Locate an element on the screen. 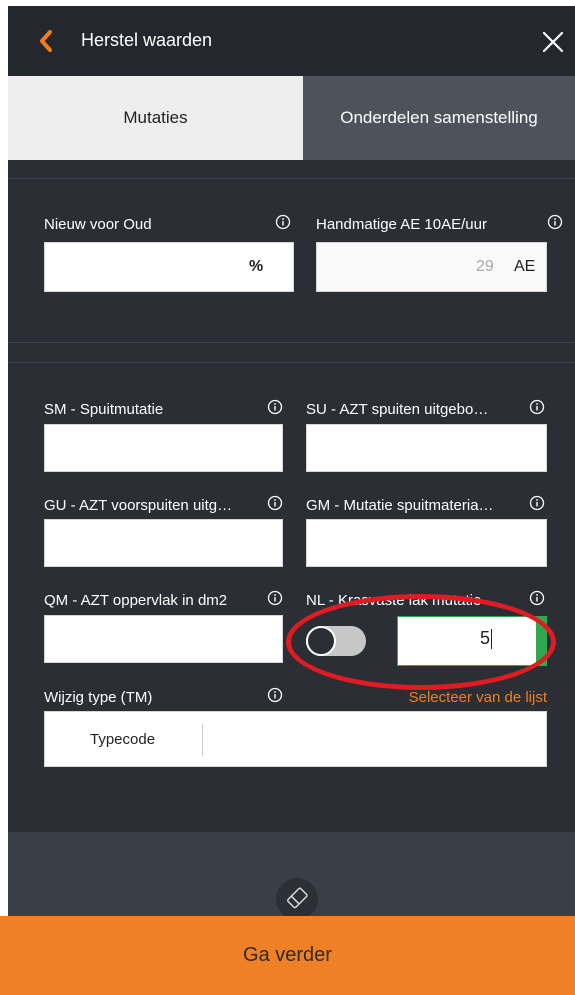  tab-onderdelen-samenstelling: Onderdelen samenstelling is located at coordinates (439, 118).